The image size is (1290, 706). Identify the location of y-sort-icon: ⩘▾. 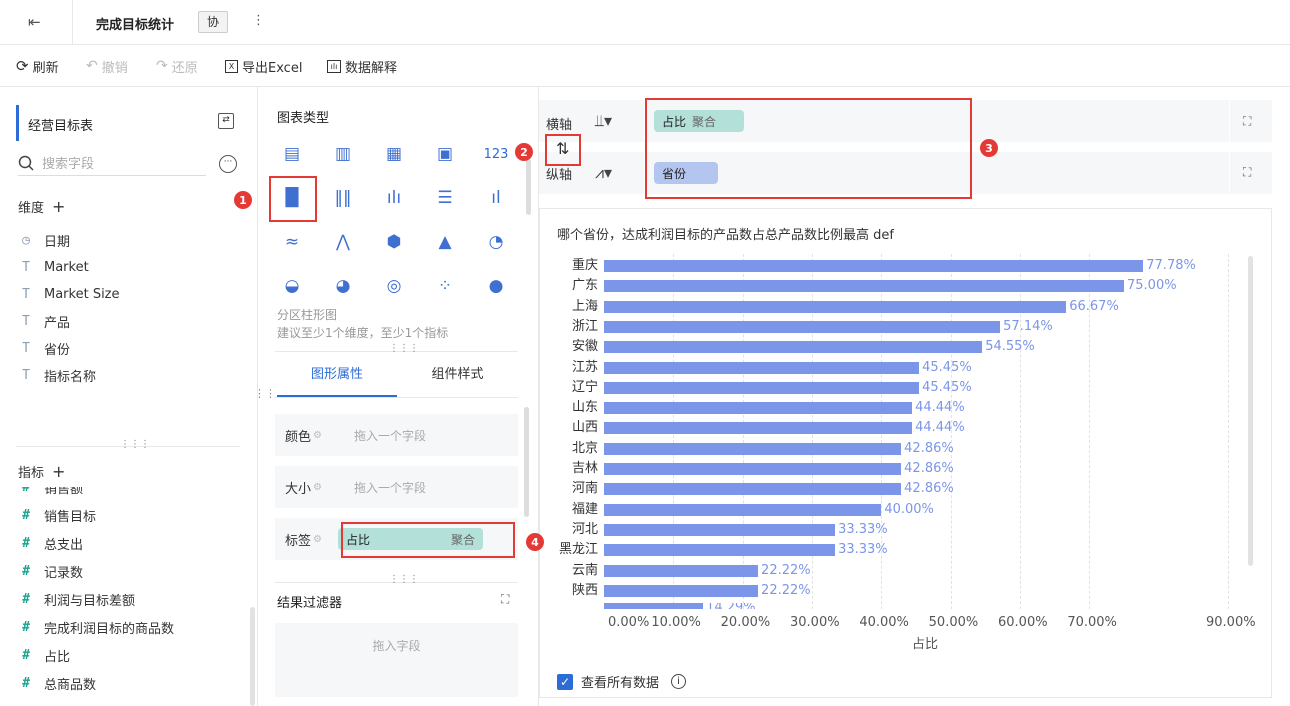
(603, 173).